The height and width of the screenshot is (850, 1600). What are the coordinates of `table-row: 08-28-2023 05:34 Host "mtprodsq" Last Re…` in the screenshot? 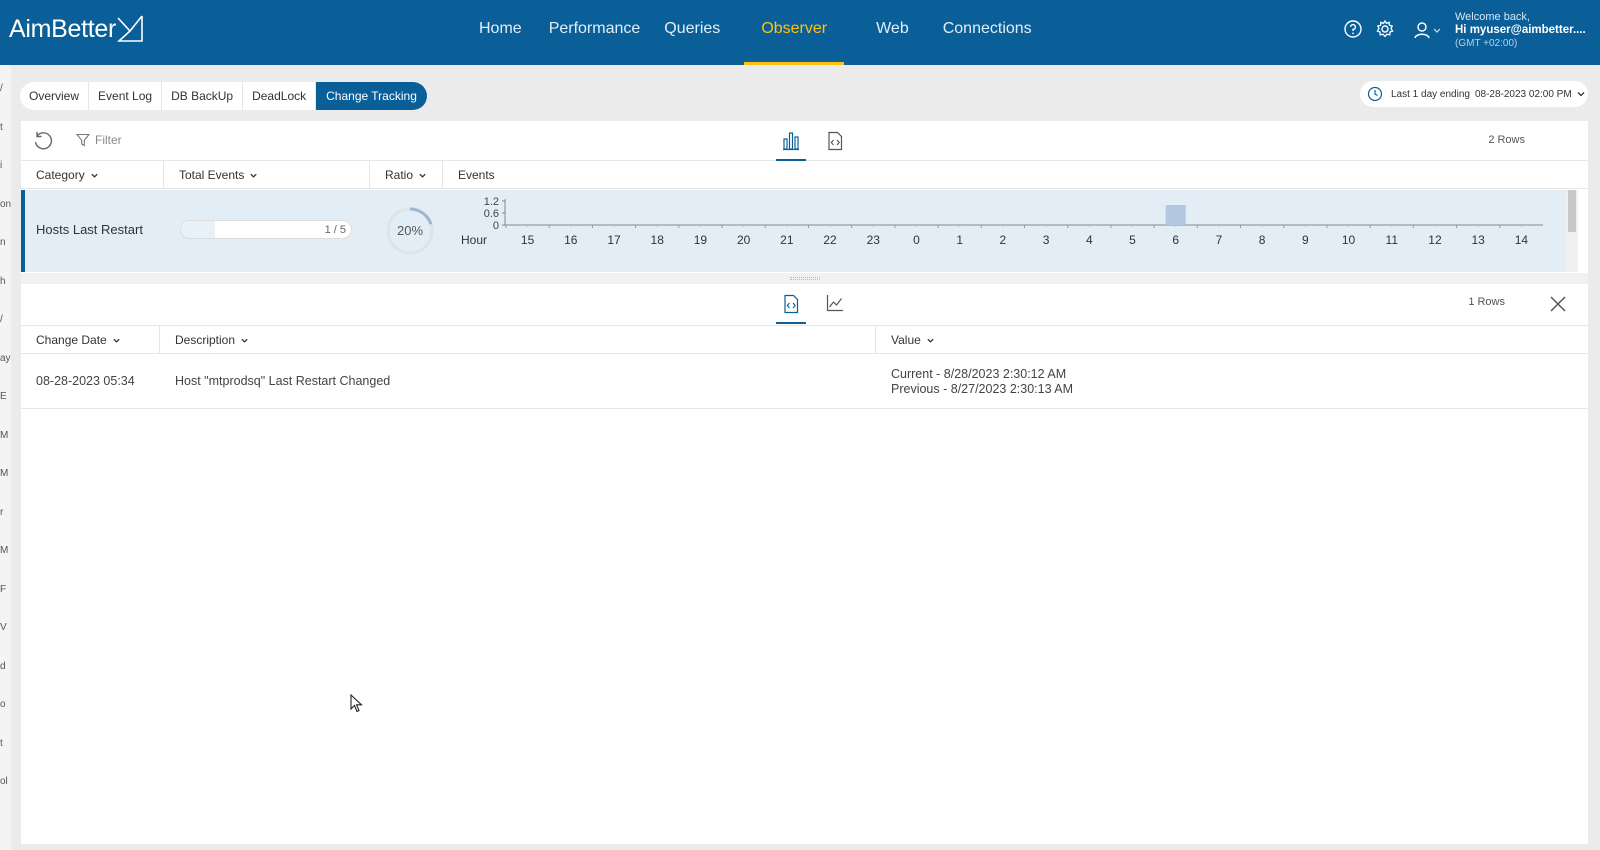 It's located at (804, 382).